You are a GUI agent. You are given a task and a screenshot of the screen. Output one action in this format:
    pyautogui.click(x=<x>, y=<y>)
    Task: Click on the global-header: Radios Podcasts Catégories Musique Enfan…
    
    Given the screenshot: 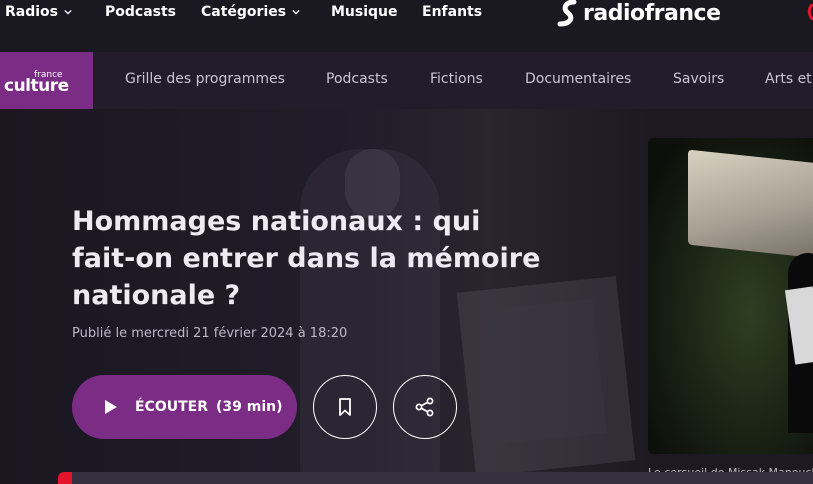 What is the action you would take?
    pyautogui.click(x=406, y=26)
    